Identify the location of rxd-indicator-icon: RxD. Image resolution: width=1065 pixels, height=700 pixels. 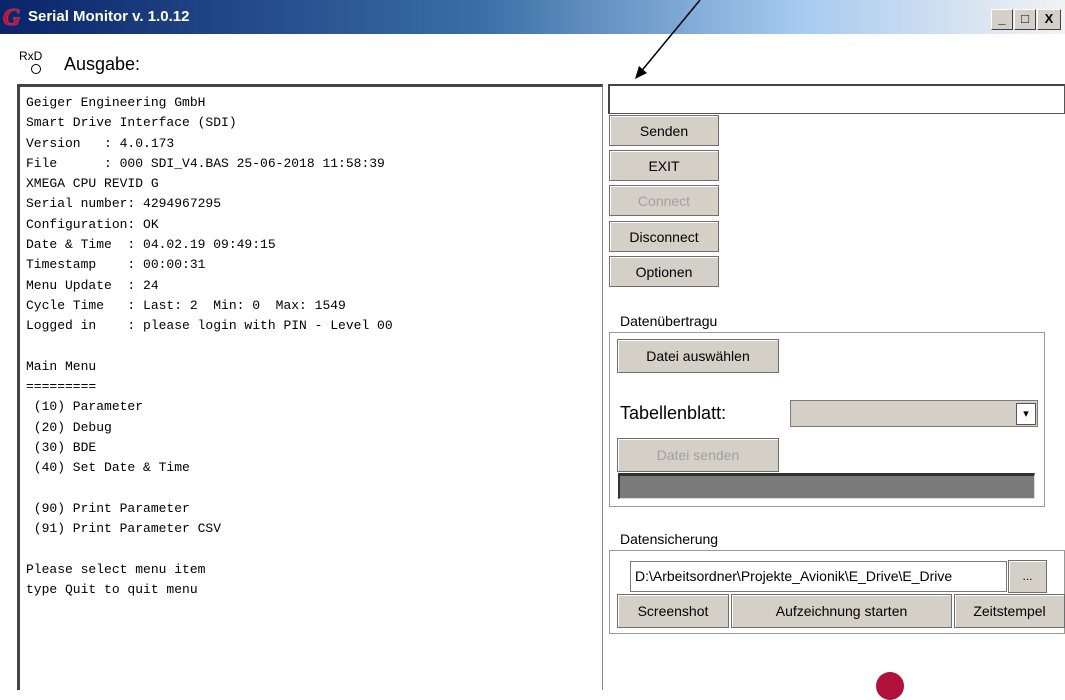
(36, 65).